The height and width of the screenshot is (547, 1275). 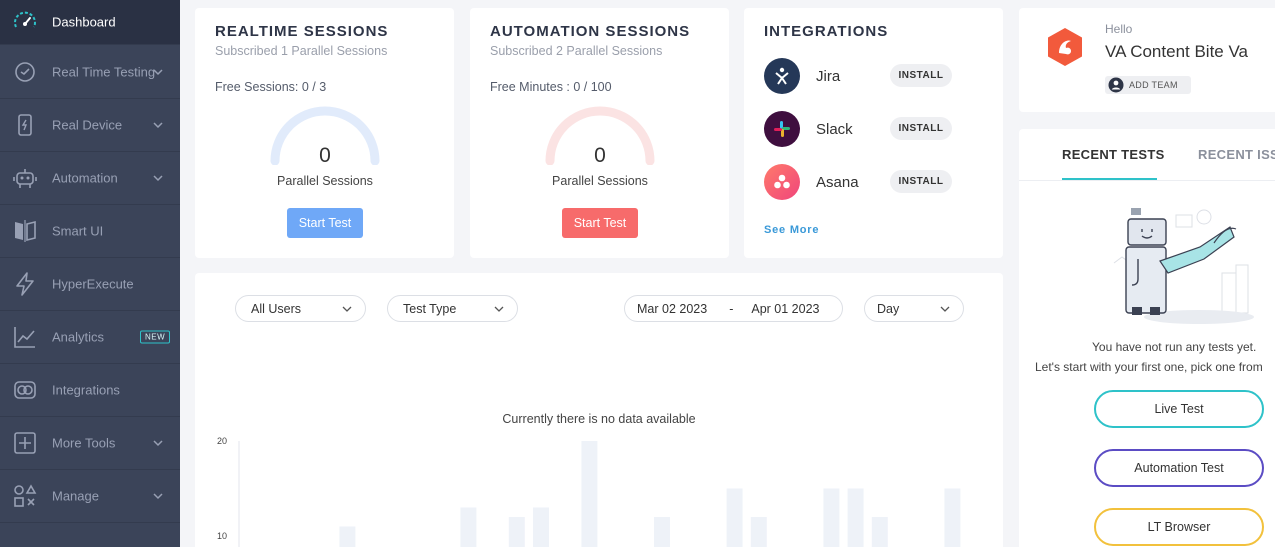 I want to click on sidebar-item-label: Analytics, so click(x=78, y=337).